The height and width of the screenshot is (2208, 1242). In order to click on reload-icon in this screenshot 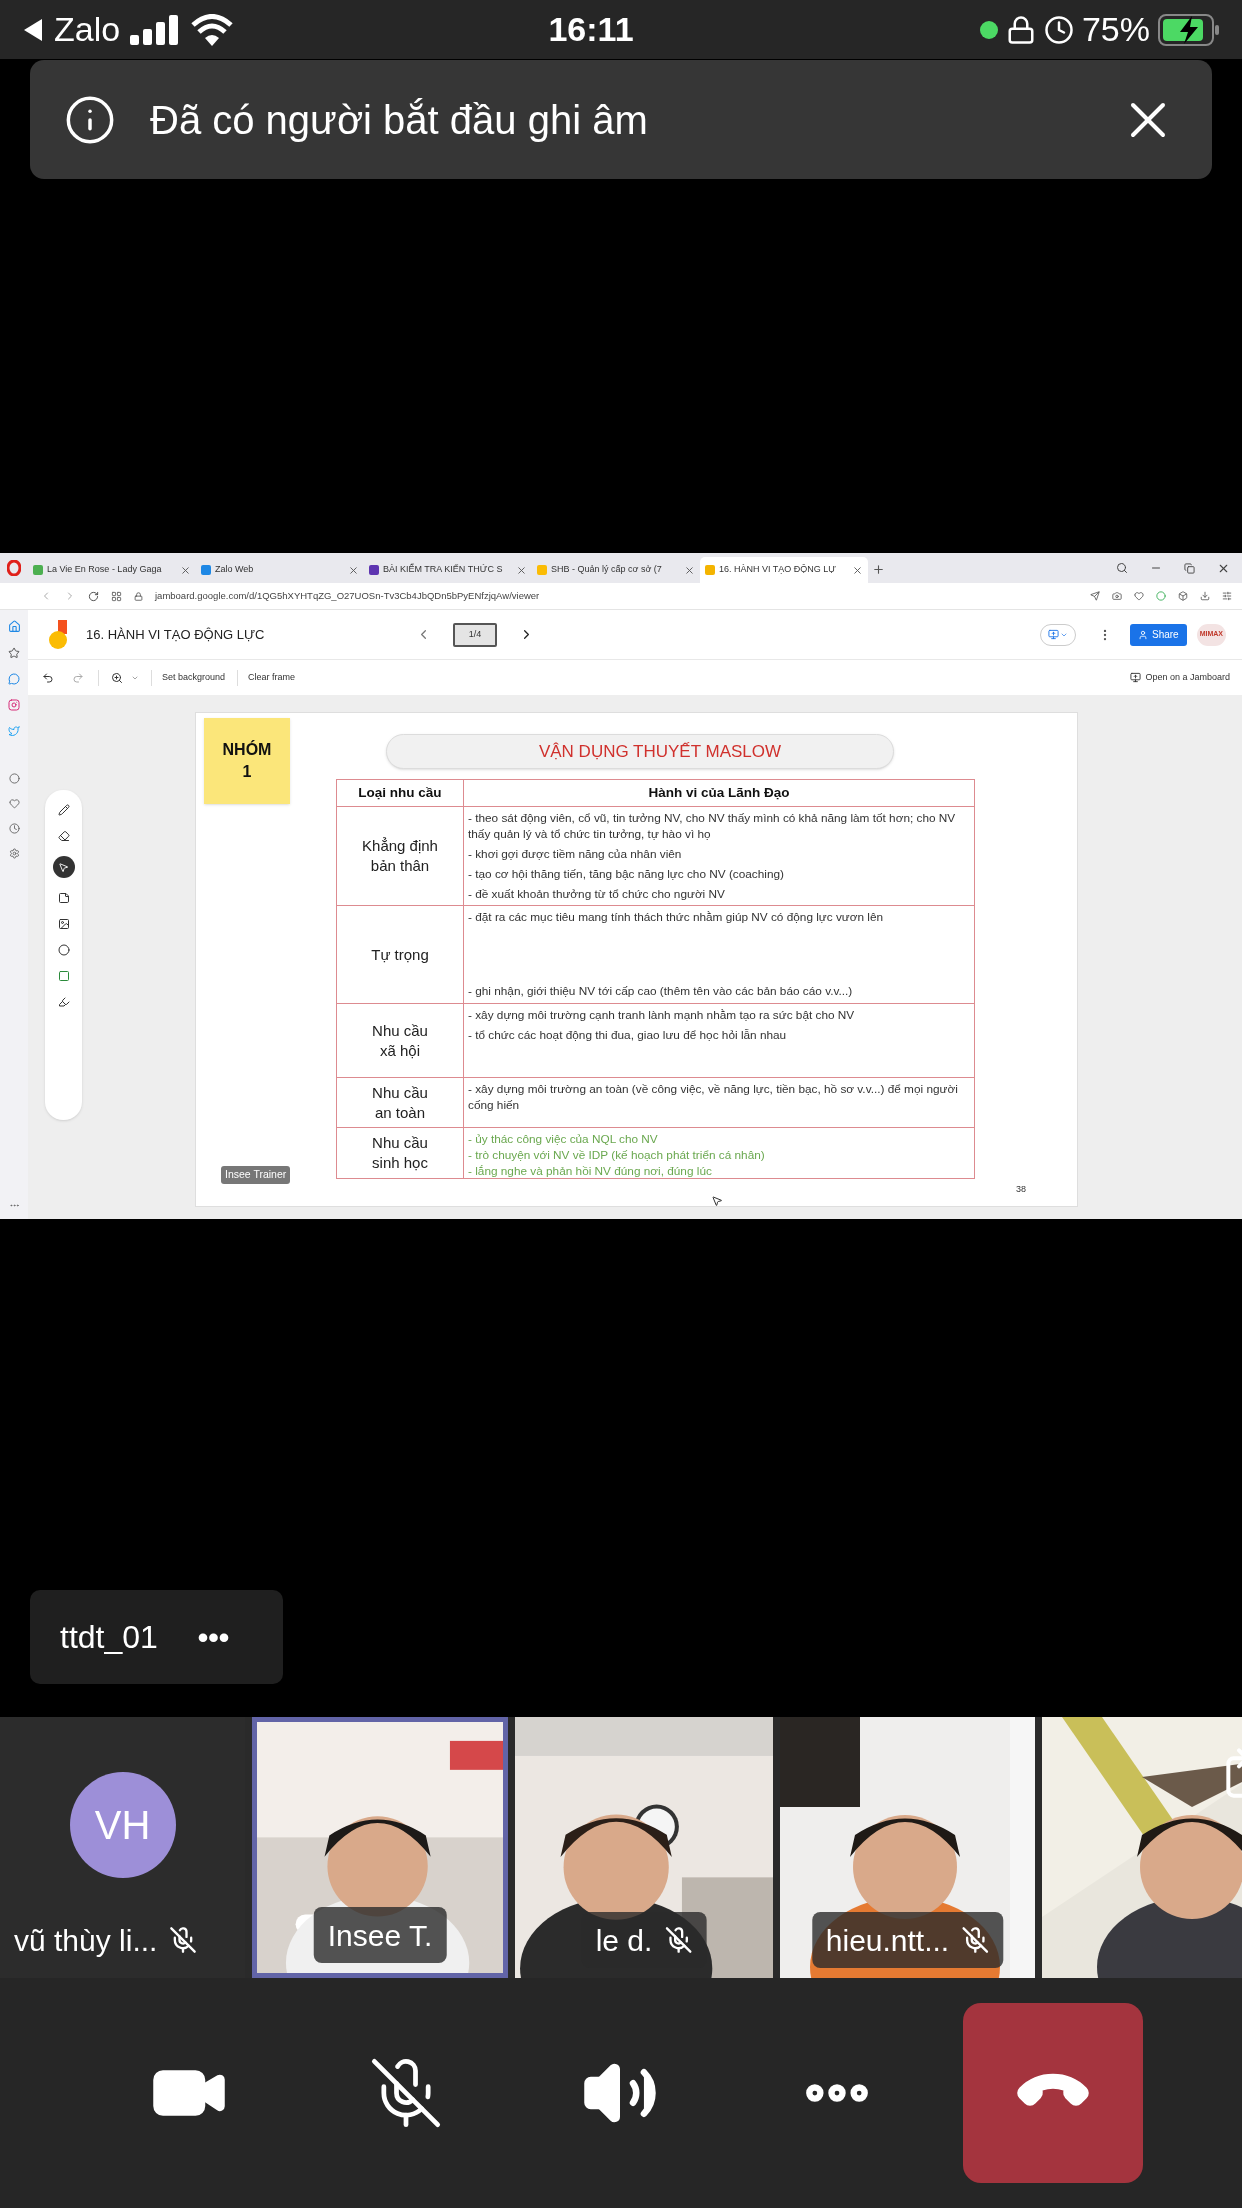, I will do `click(93, 596)`.